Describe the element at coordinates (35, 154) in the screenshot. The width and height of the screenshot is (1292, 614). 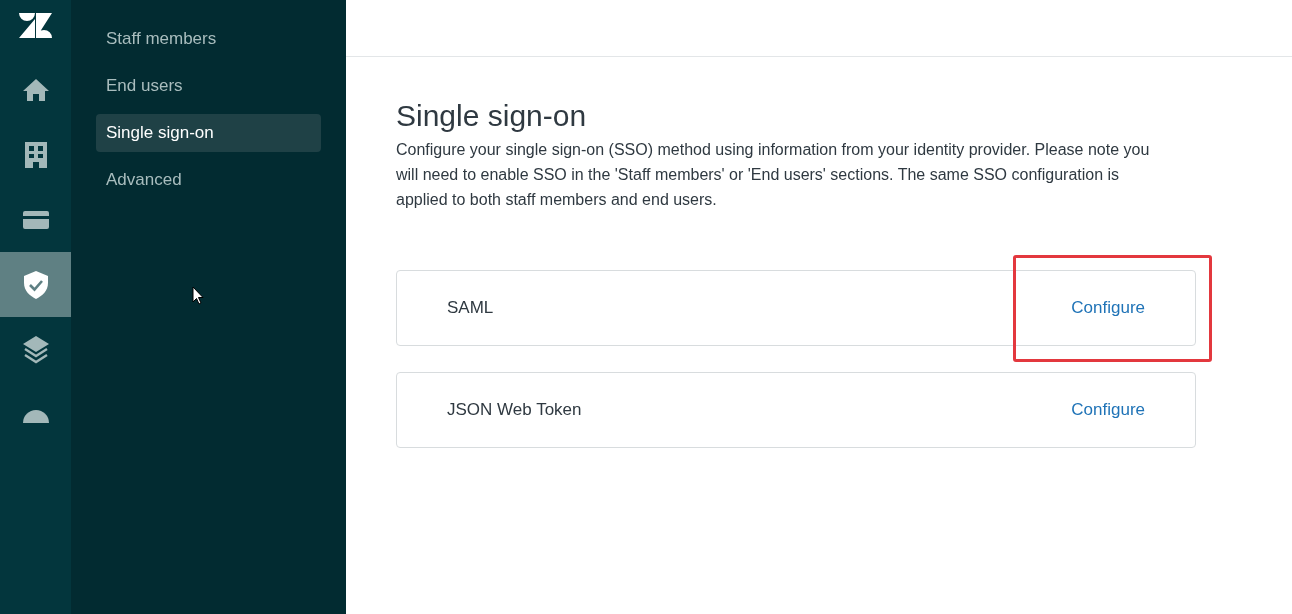
I see `building-icon` at that location.